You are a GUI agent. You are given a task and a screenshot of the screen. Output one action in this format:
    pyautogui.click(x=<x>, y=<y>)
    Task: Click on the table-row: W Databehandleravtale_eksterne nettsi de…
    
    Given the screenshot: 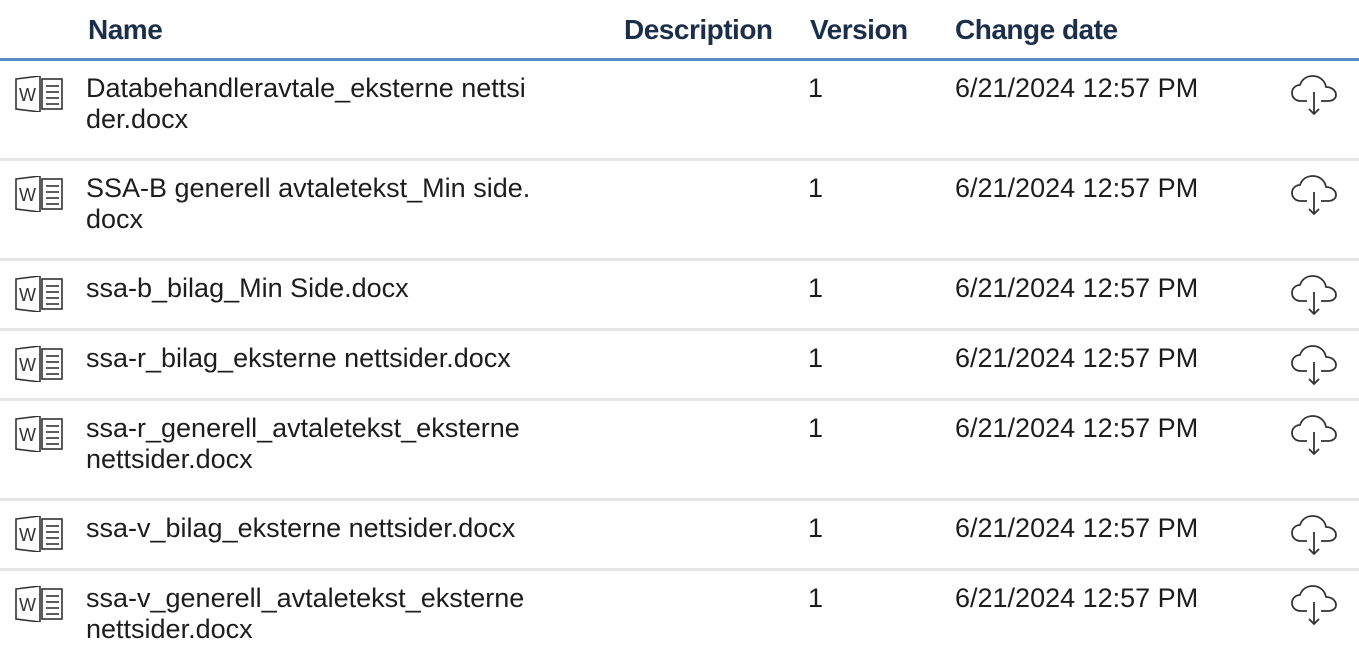 What is the action you would take?
    pyautogui.click(x=679, y=111)
    